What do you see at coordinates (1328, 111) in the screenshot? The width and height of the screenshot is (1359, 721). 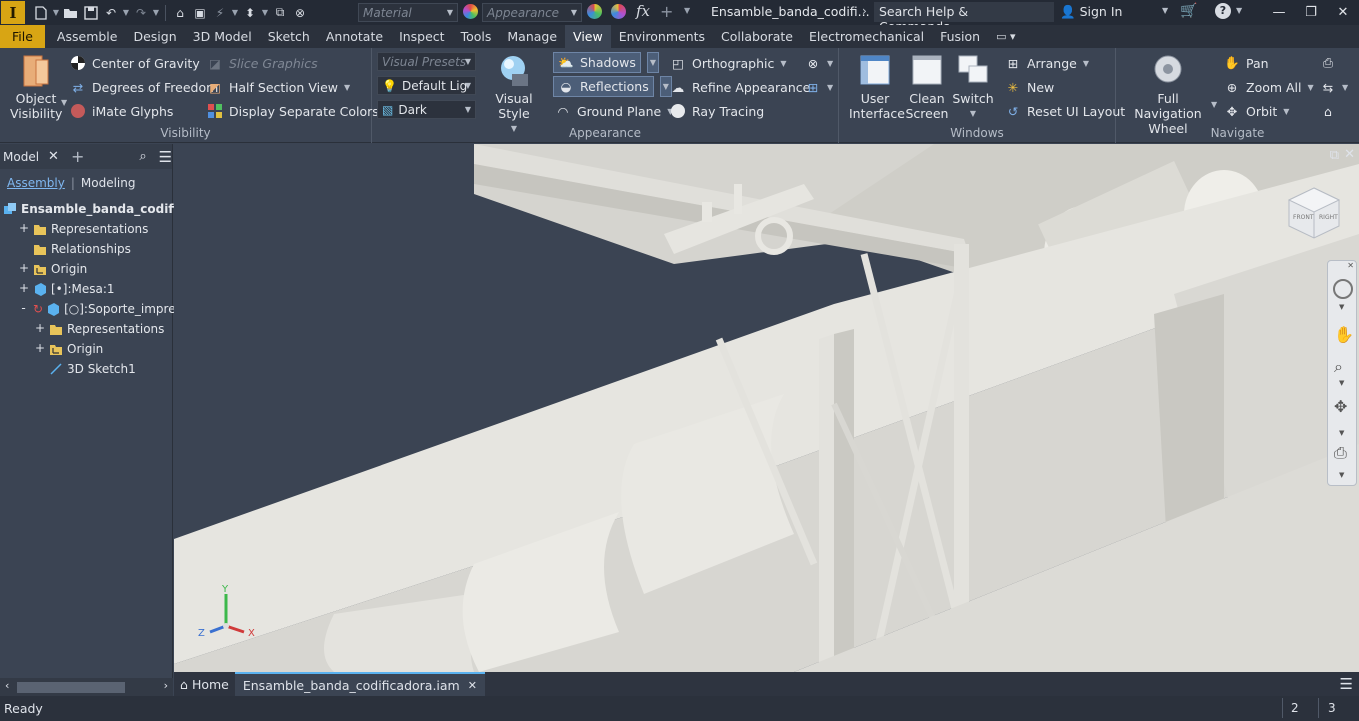 I see `home-view-button: ⌂` at bounding box center [1328, 111].